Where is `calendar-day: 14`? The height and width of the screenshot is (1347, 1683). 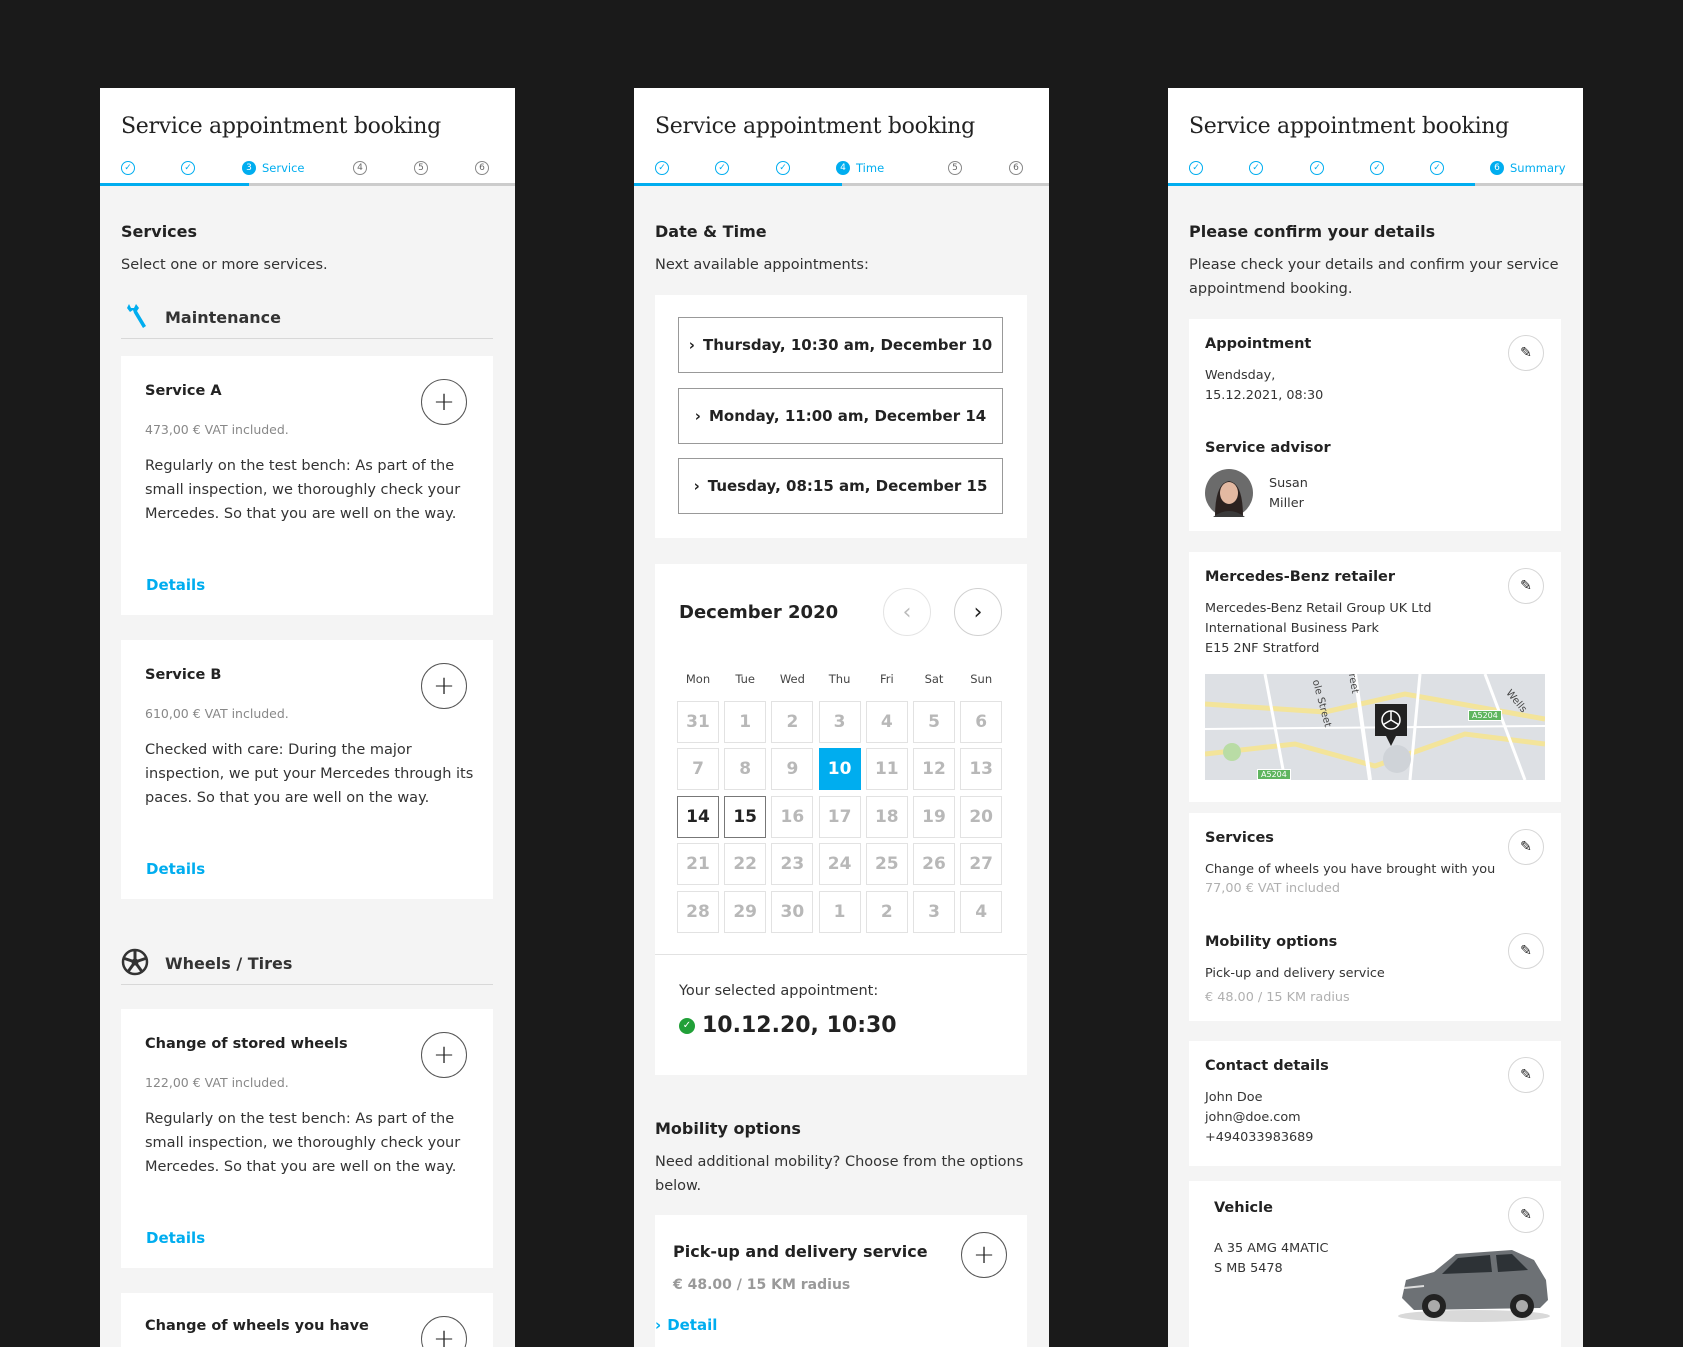 calendar-day: 14 is located at coordinates (698, 816).